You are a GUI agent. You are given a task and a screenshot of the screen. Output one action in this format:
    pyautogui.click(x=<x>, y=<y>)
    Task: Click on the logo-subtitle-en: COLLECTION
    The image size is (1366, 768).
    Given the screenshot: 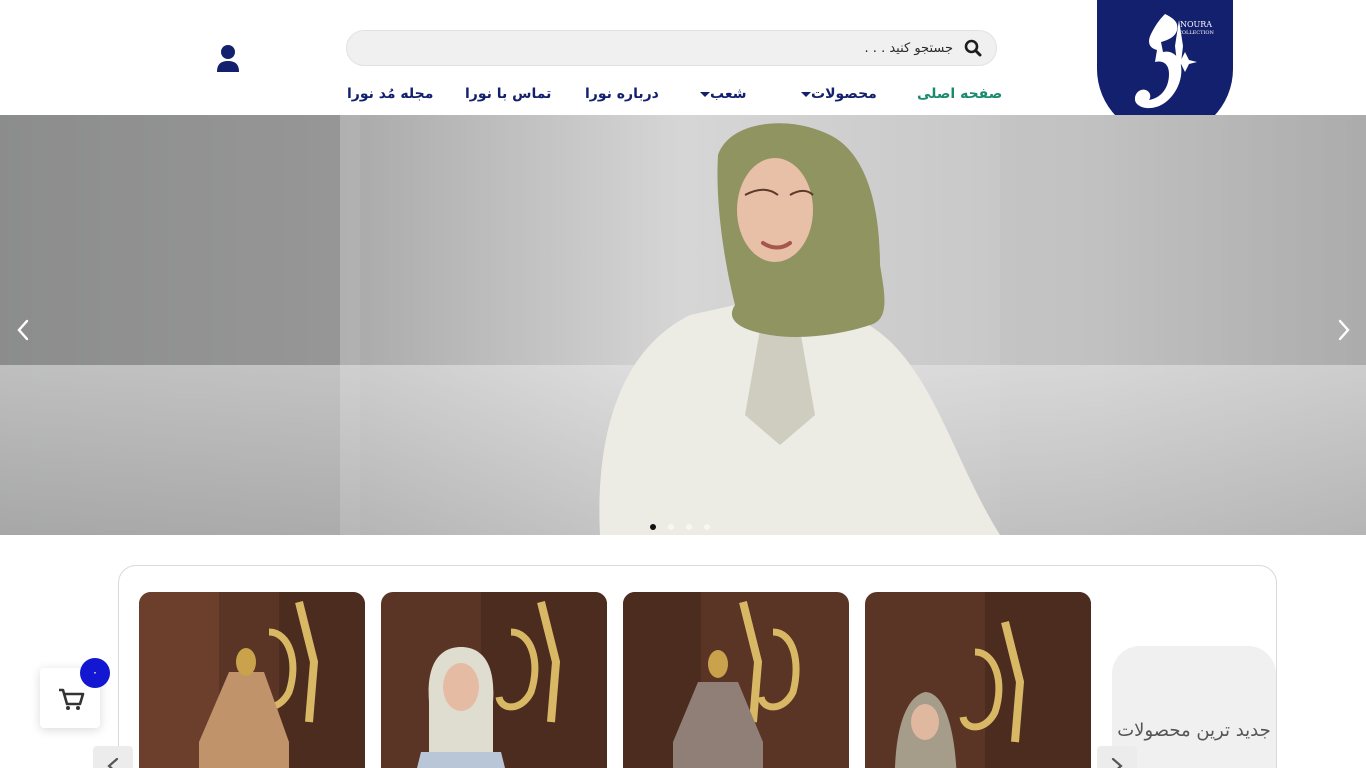 What is the action you would take?
    pyautogui.click(x=1196, y=33)
    